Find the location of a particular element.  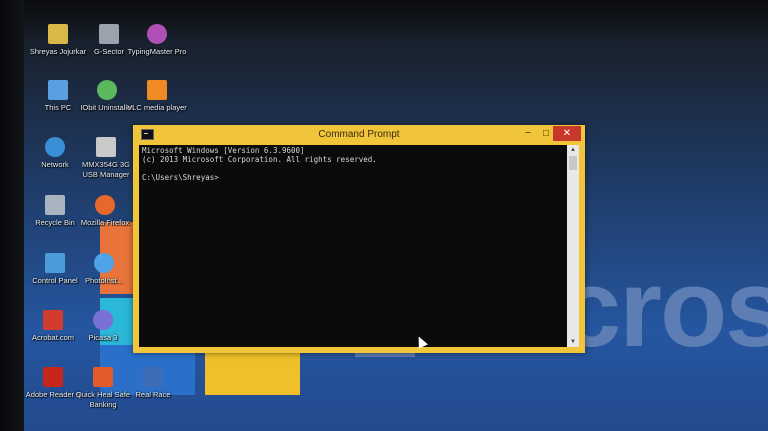

monitor-bezel is located at coordinates (12, 215).